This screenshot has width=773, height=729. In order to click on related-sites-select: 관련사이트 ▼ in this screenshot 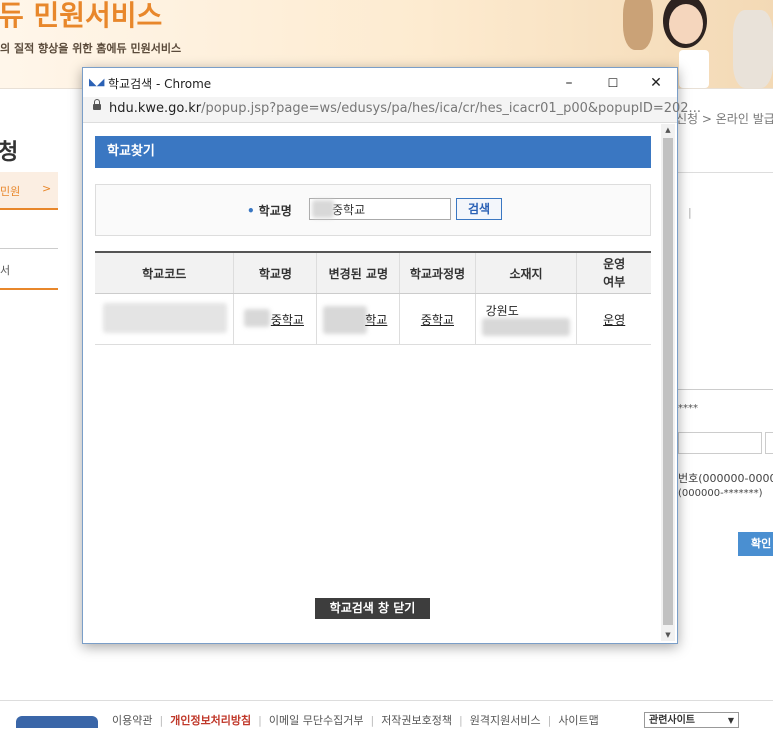, I will do `click(691, 720)`.